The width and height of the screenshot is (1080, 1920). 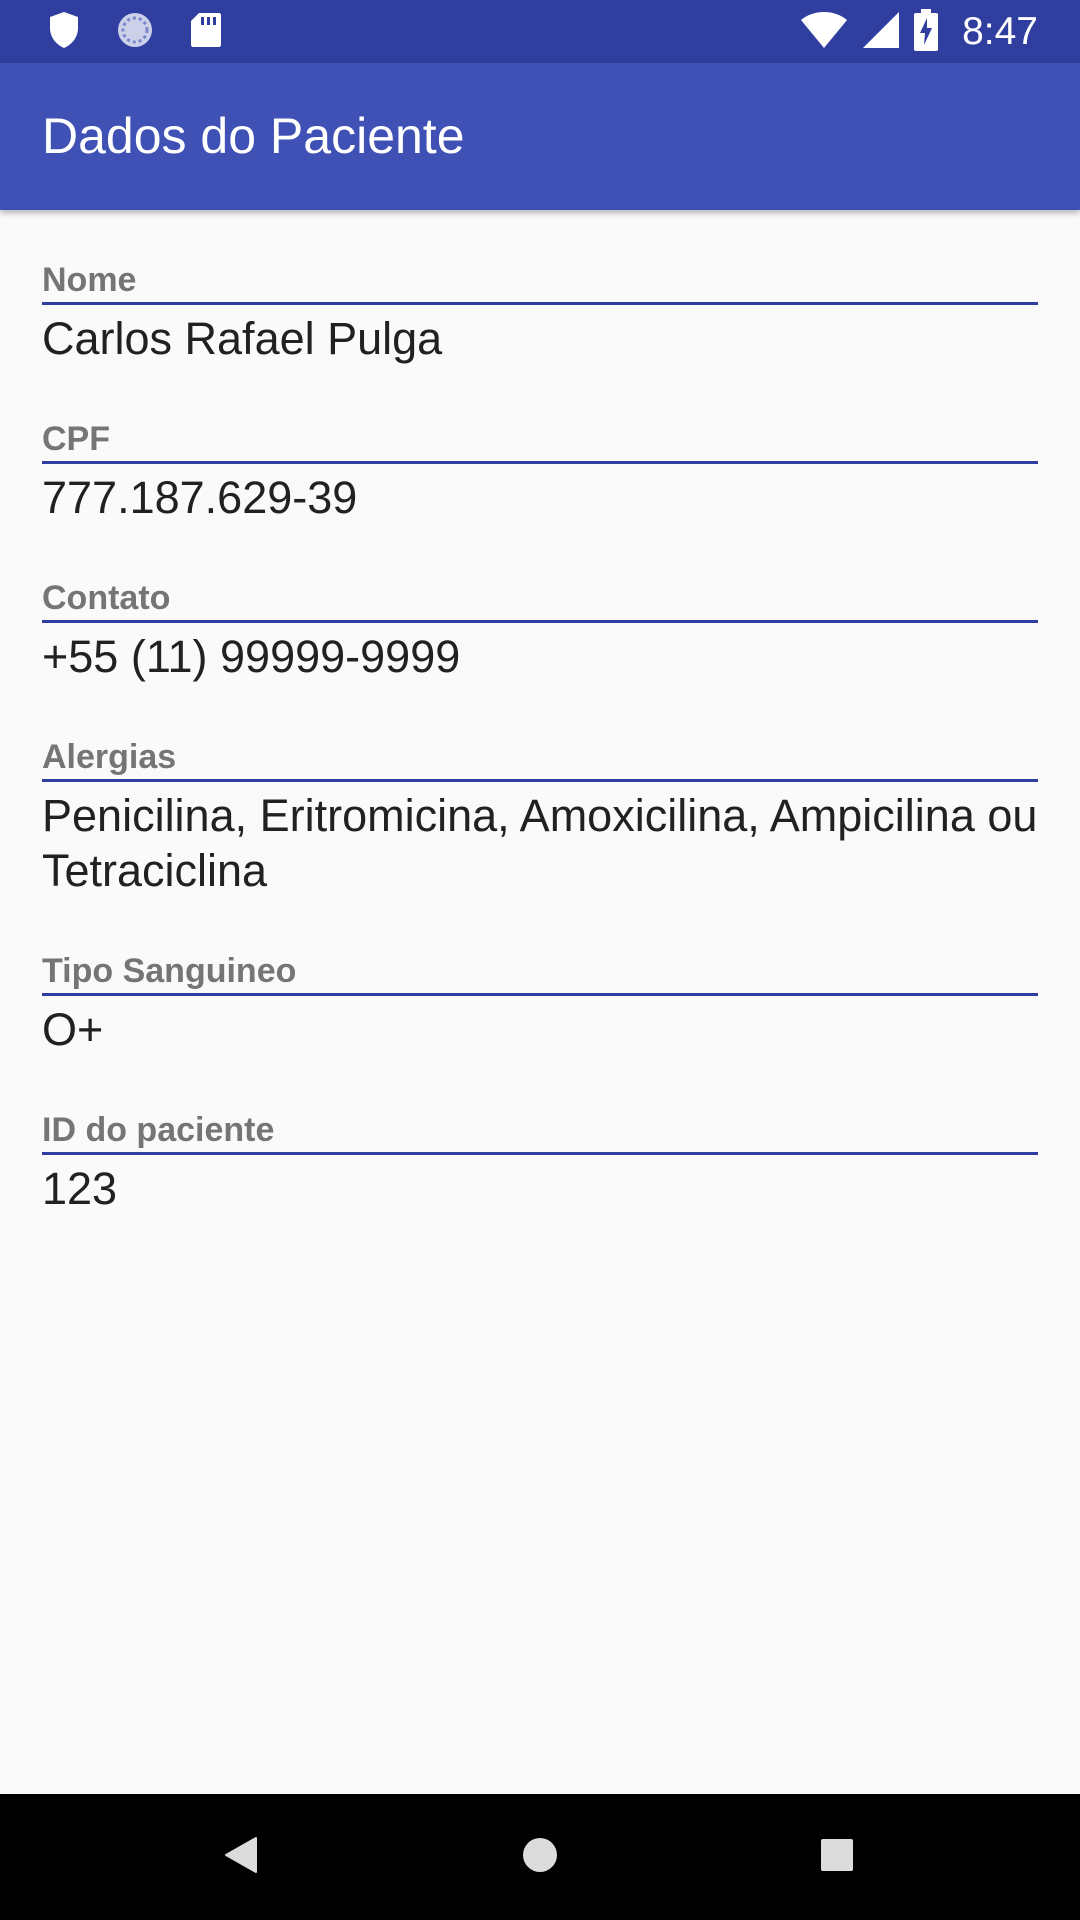 I want to click on field-contato: Contato +55 (11) 99999-9999, so click(x=540, y=631).